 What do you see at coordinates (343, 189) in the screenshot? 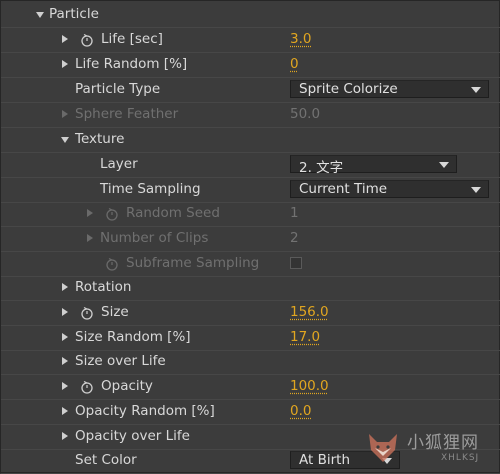
I see `time-sampling-value: Current Time` at bounding box center [343, 189].